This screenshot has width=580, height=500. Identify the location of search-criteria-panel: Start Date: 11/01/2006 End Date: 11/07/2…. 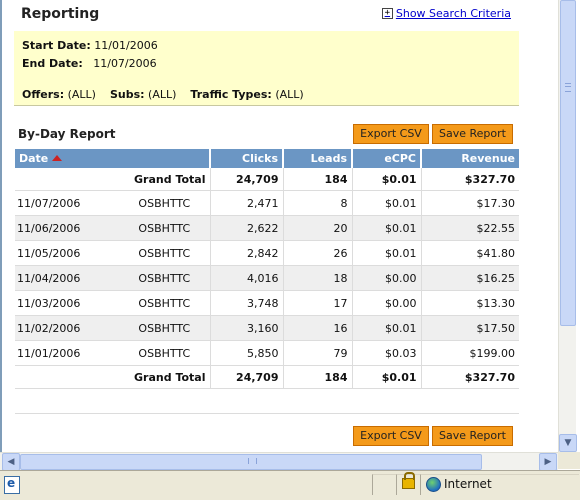
(266, 68).